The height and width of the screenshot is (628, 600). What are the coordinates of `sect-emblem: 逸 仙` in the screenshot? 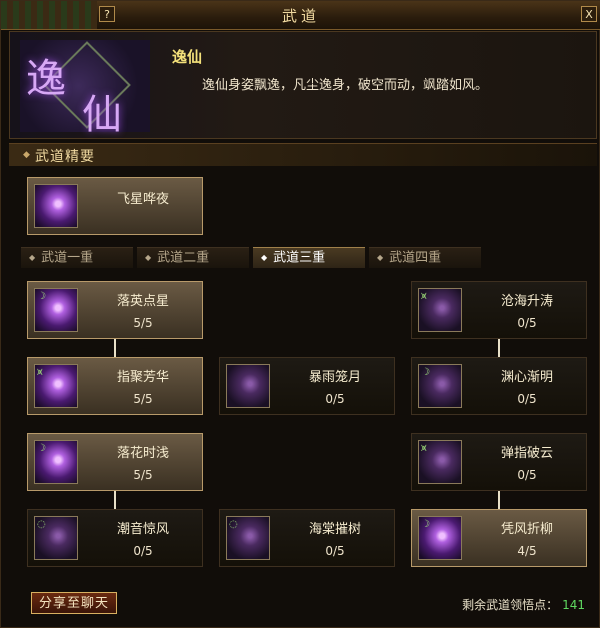 It's located at (85, 89).